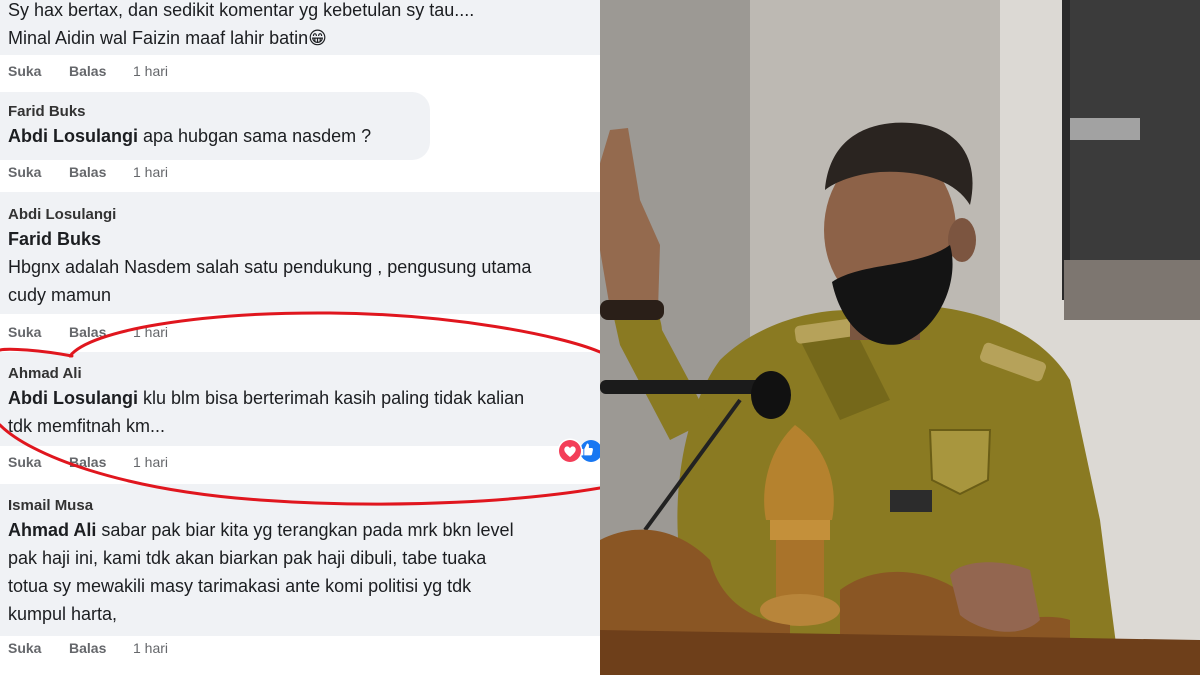  What do you see at coordinates (299, 374) in the screenshot?
I see `comment-author: Ahmad Ali` at bounding box center [299, 374].